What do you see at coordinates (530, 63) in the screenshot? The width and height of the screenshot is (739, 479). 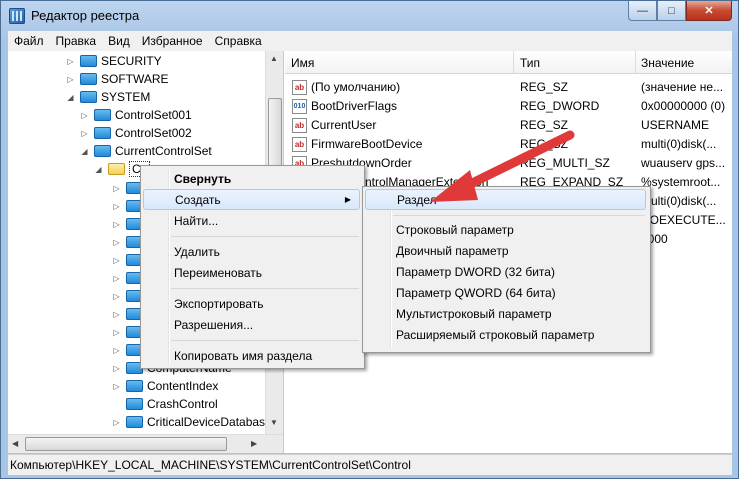 I see `column-header-type: Тип` at bounding box center [530, 63].